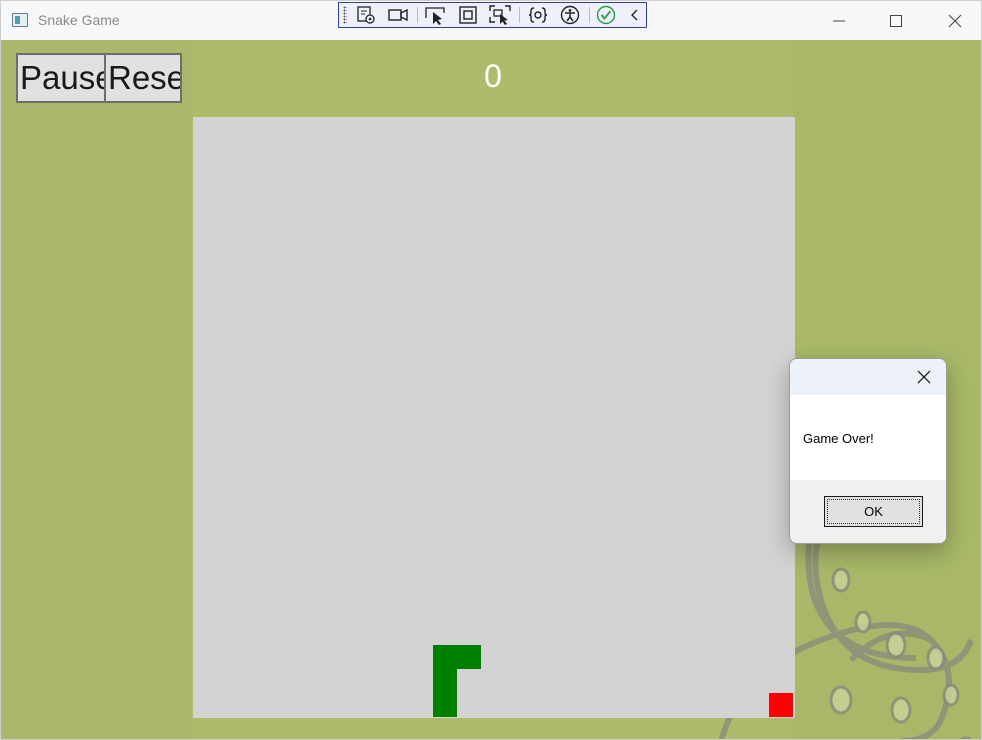 Image resolution: width=982 pixels, height=740 pixels. I want to click on ok-button: OK, so click(873, 511).